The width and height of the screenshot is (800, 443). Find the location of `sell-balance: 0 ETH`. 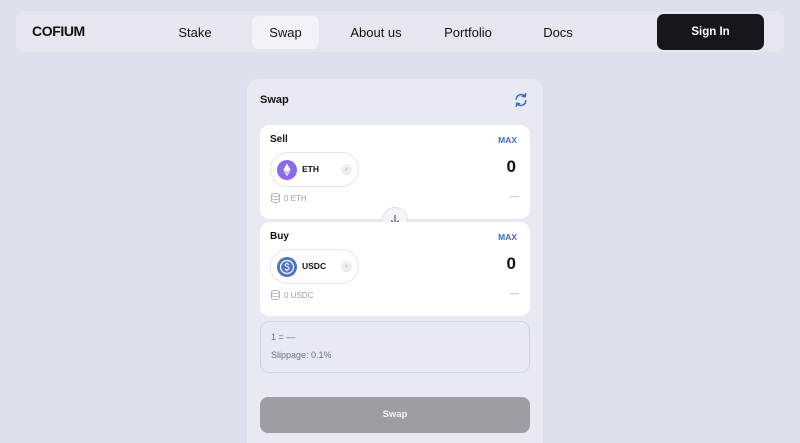

sell-balance: 0 ETH is located at coordinates (295, 198).